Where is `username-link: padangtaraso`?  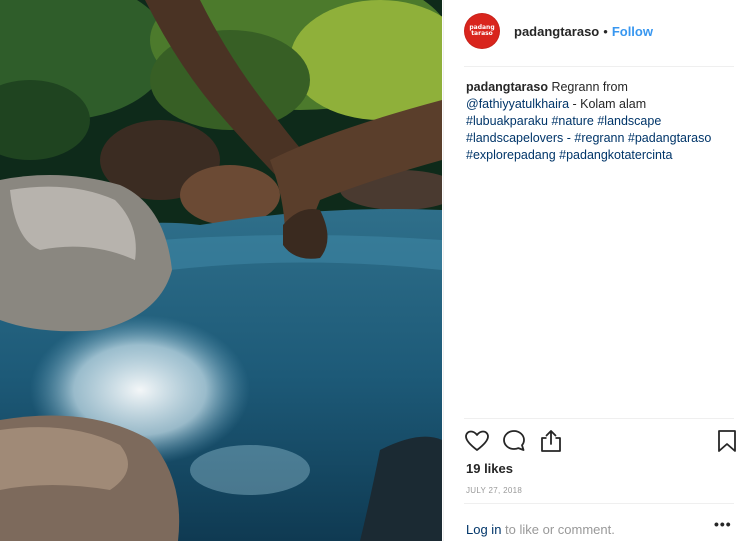 username-link: padangtaraso is located at coordinates (556, 31).